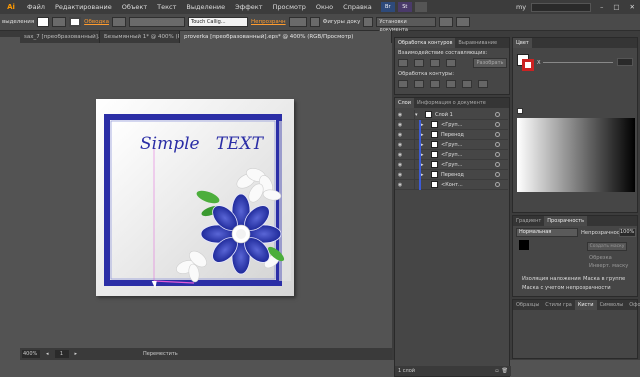 This screenshot has width=640, height=377. I want to click on variable-width, so click(156, 22).